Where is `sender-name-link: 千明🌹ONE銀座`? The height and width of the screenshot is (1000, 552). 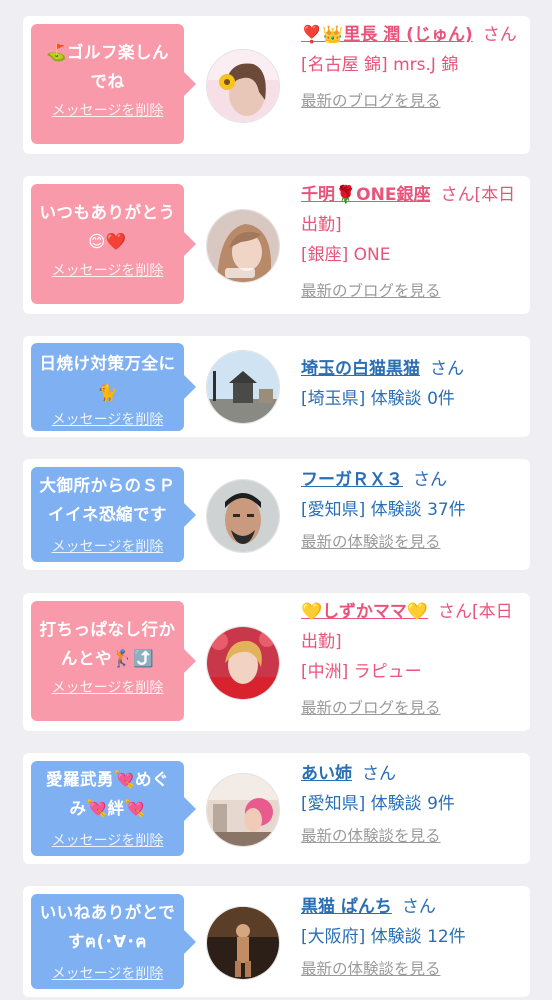
sender-name-link: 千明🌹ONE銀座 is located at coordinates (365, 195).